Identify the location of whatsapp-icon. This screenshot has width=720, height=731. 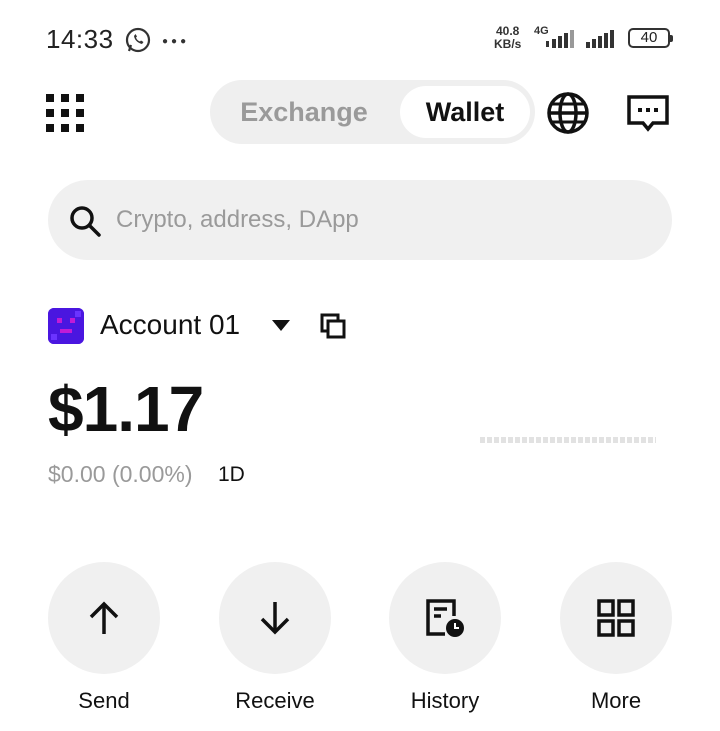
(138, 40).